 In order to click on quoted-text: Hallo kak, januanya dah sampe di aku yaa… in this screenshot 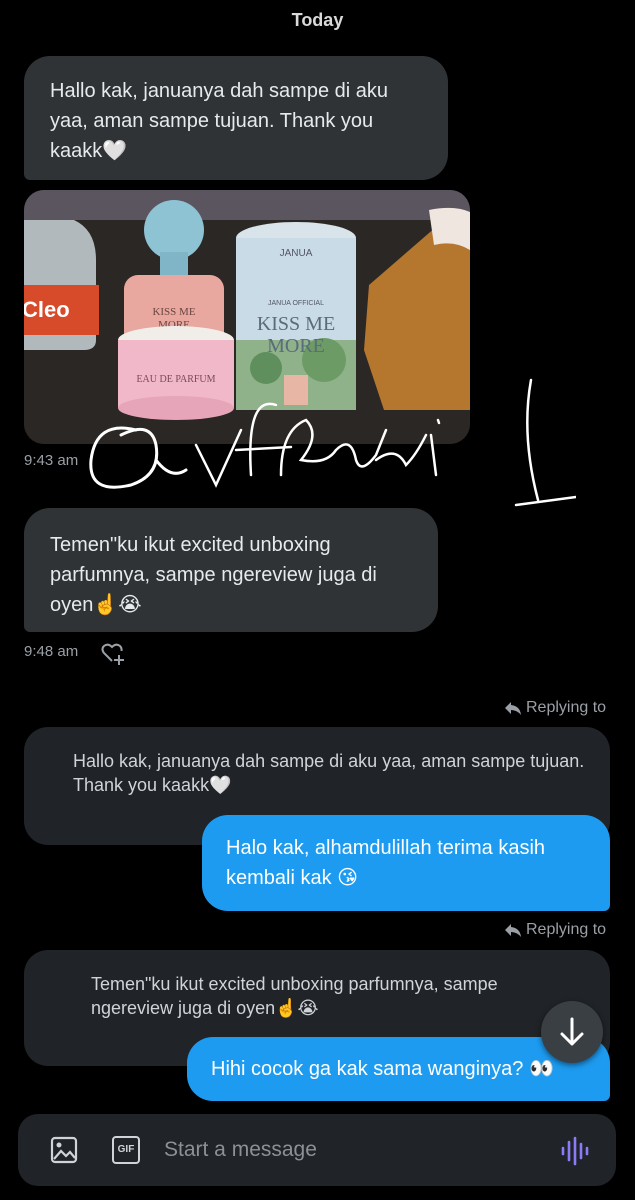, I will do `click(329, 773)`.